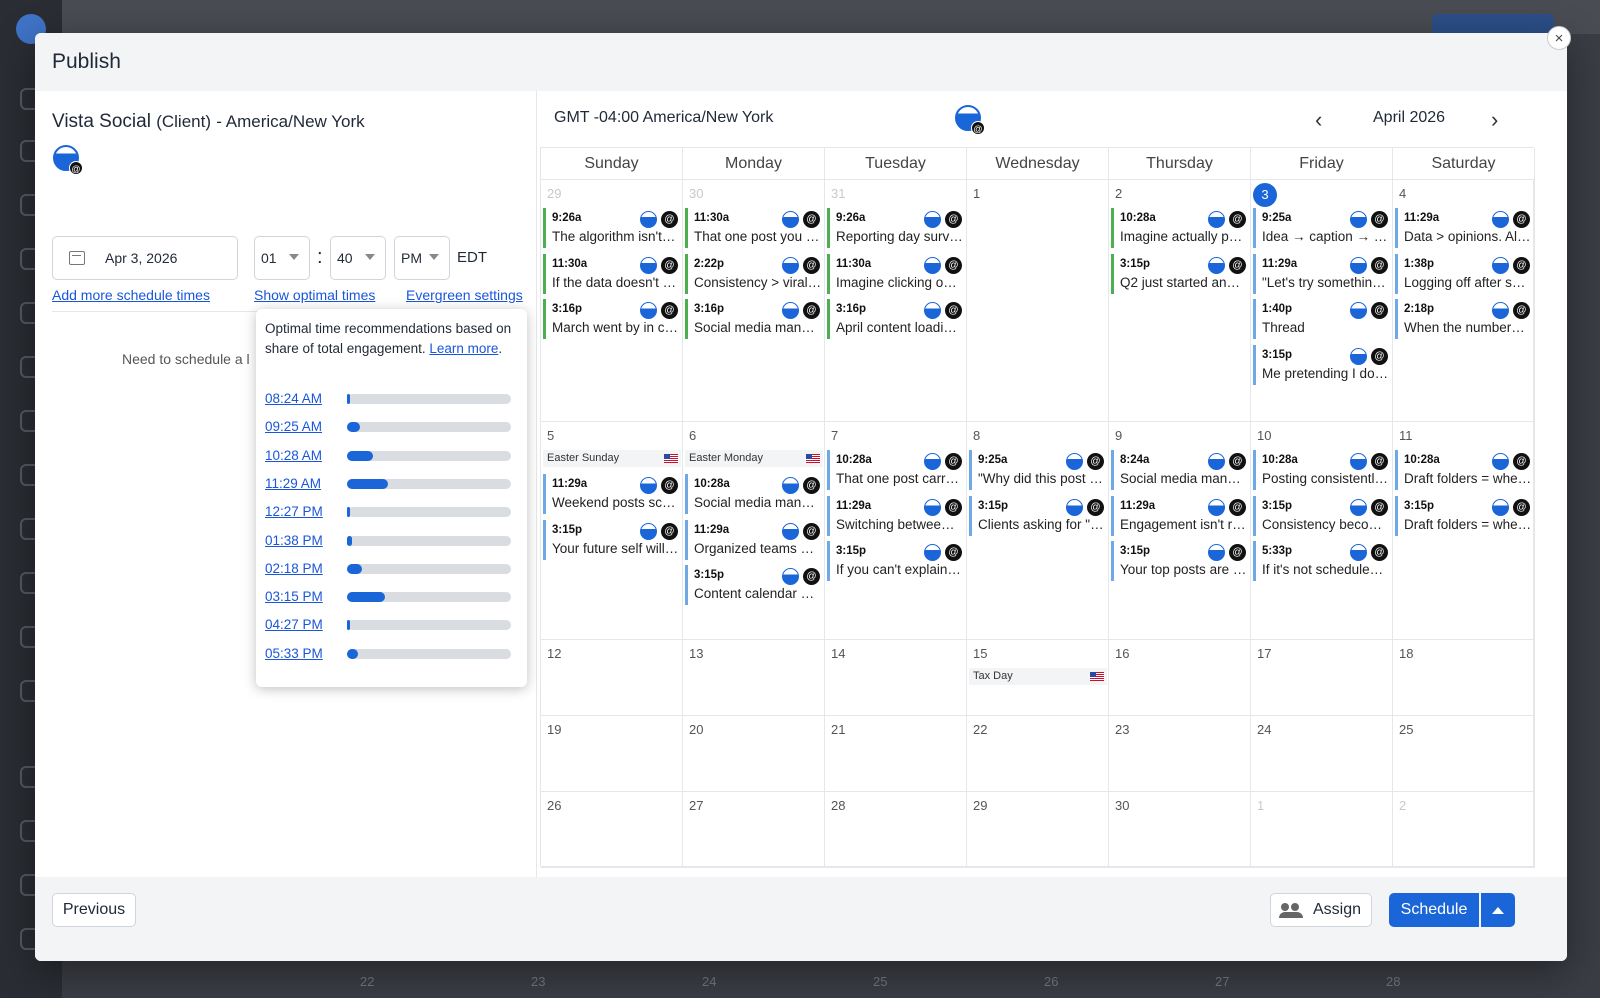  What do you see at coordinates (293, 483) in the screenshot?
I see `optimal-time-link: 11:29 AM` at bounding box center [293, 483].